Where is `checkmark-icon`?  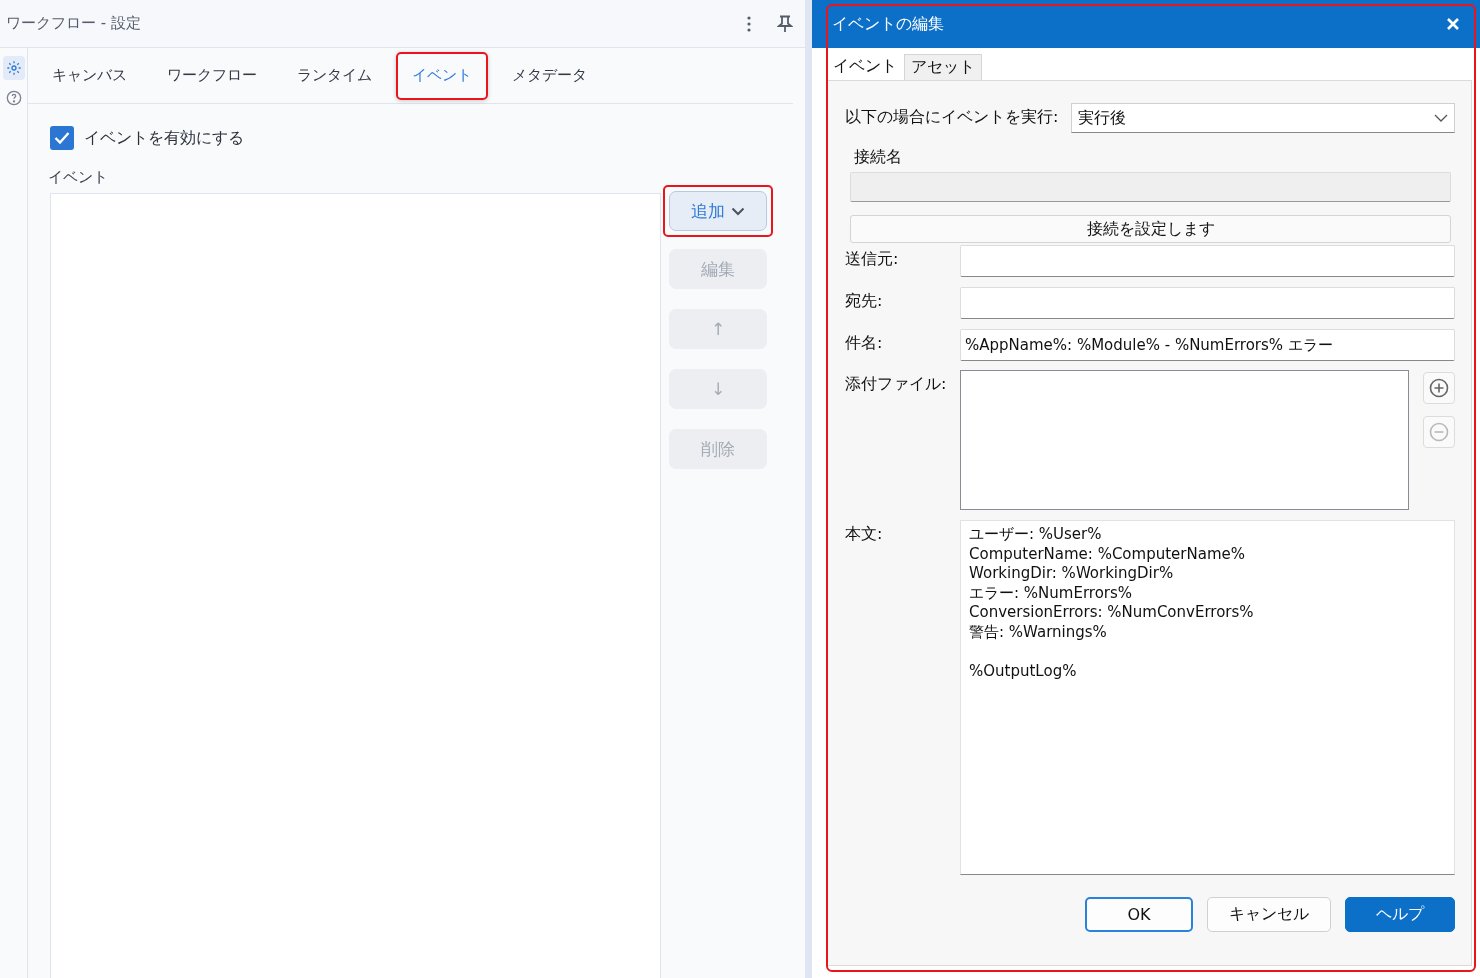
checkmark-icon is located at coordinates (62, 138).